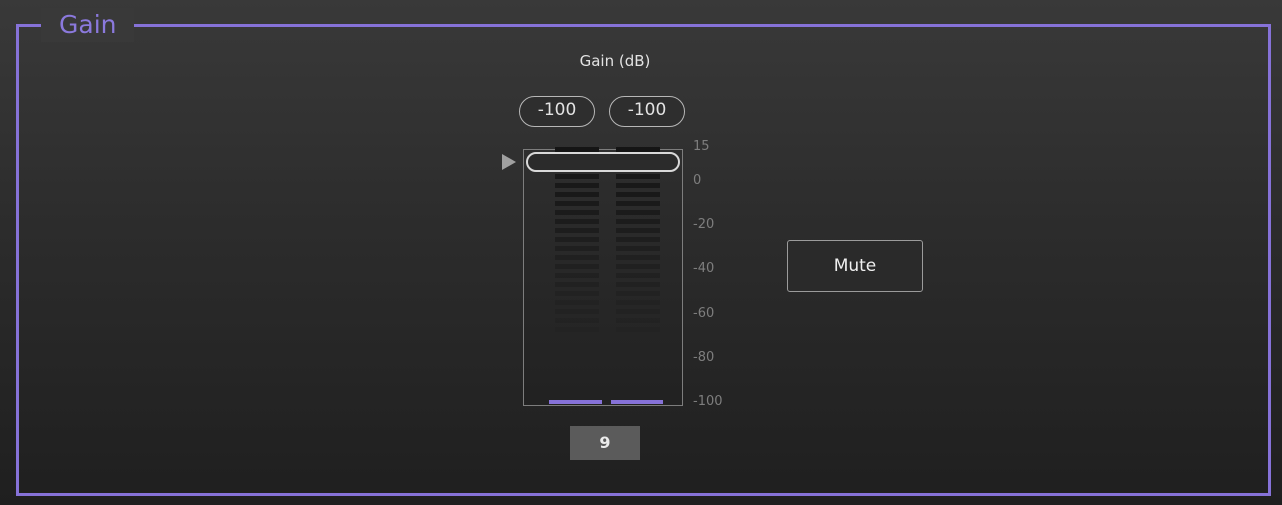 The height and width of the screenshot is (505, 1282). Describe the element at coordinates (557, 111) in the screenshot. I see `peak-readout-left: -100` at that location.